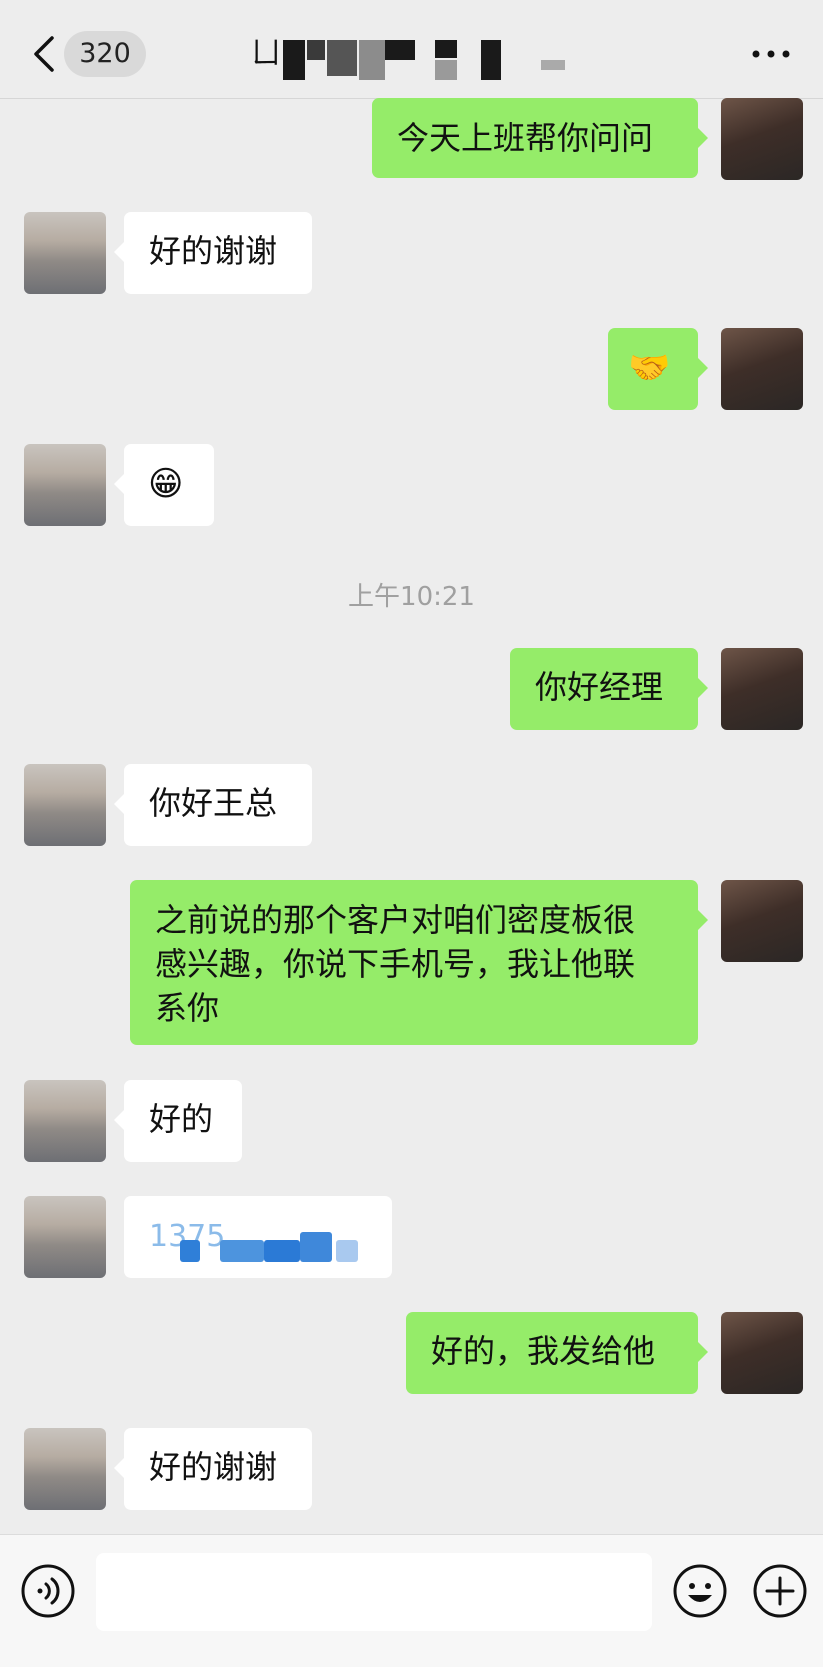 Image resolution: width=823 pixels, height=1667 pixels. I want to click on input-bar, so click(411, 1600).